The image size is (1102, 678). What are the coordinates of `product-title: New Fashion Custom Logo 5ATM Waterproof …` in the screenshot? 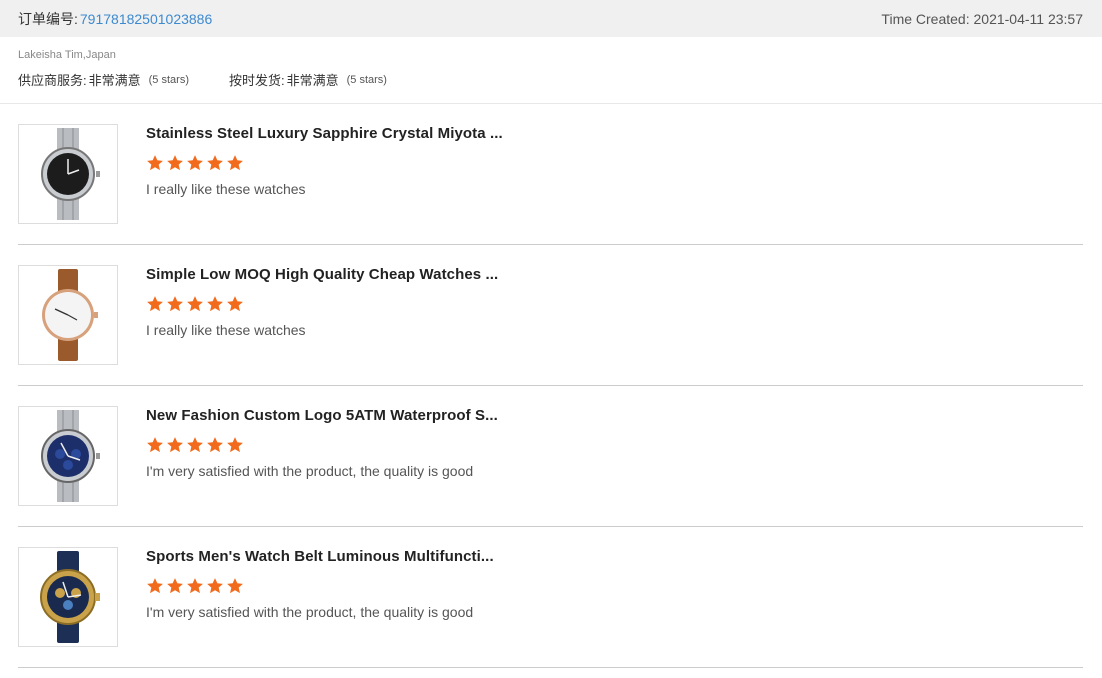 It's located at (322, 416).